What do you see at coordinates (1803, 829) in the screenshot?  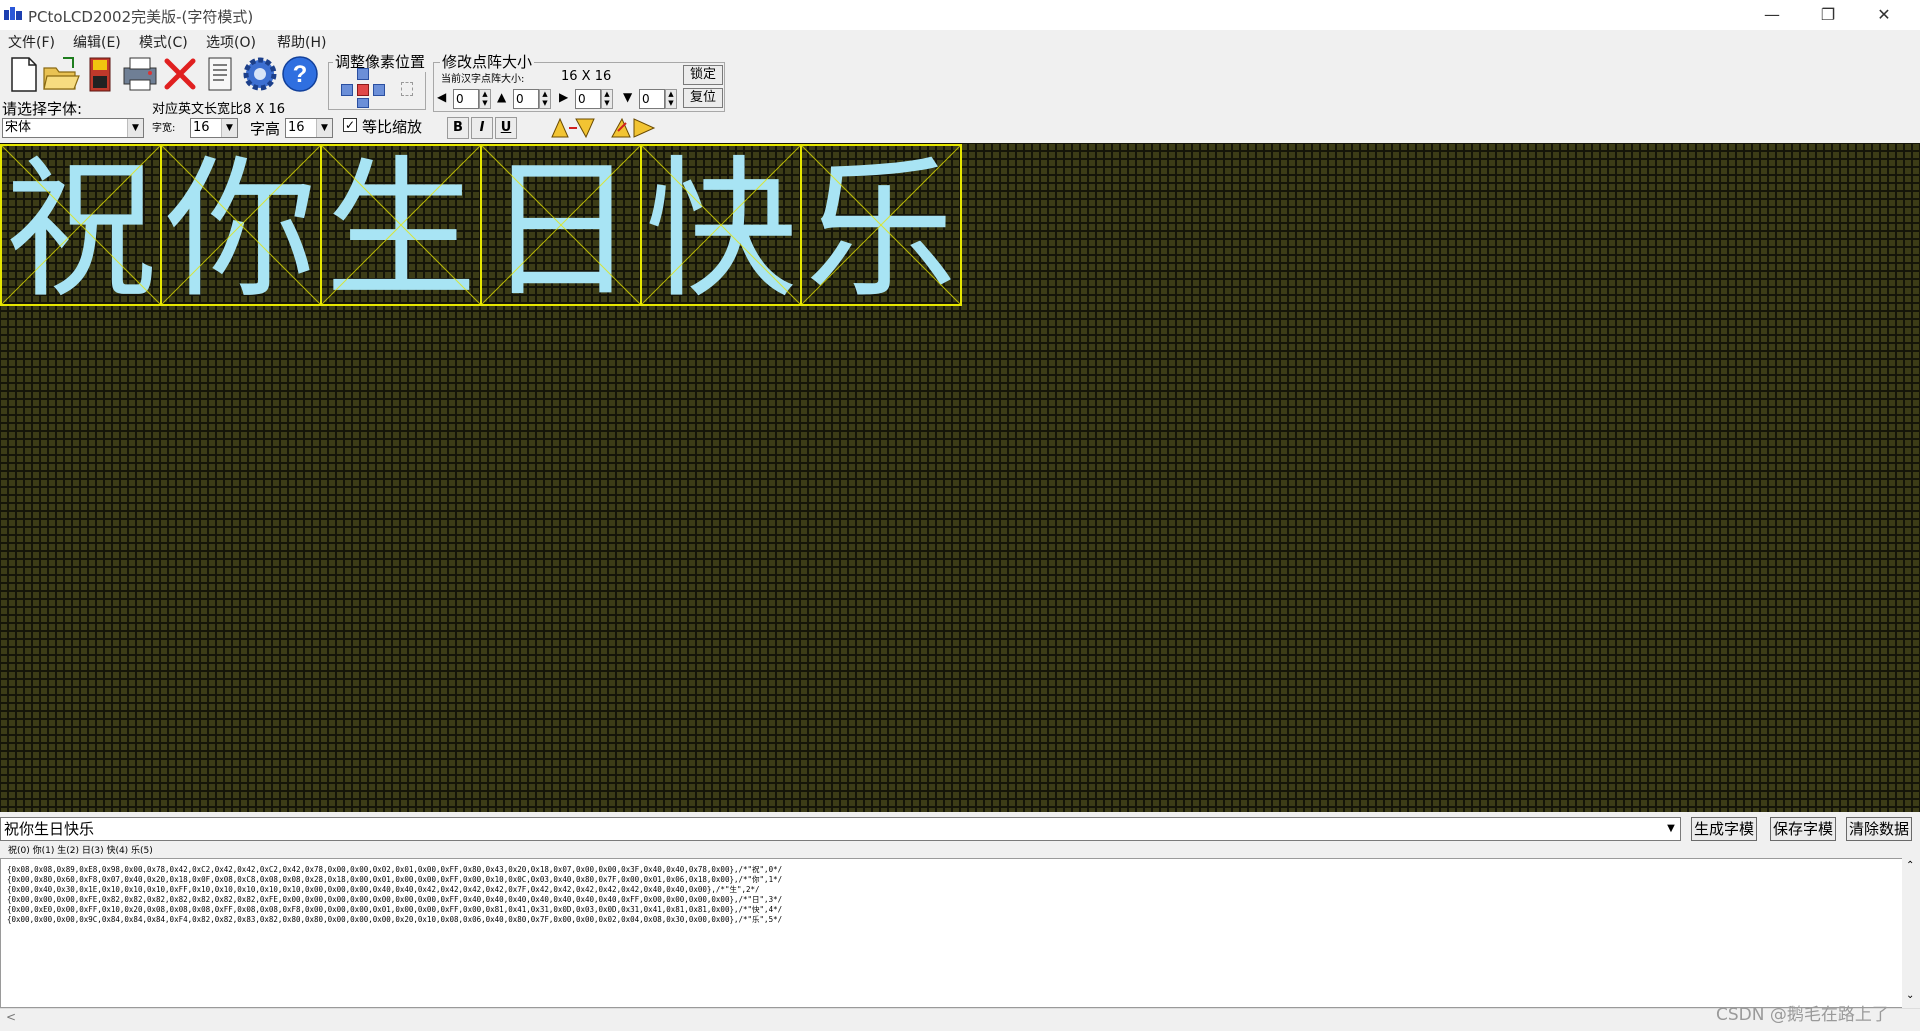 I see `save-button: 保存字模` at bounding box center [1803, 829].